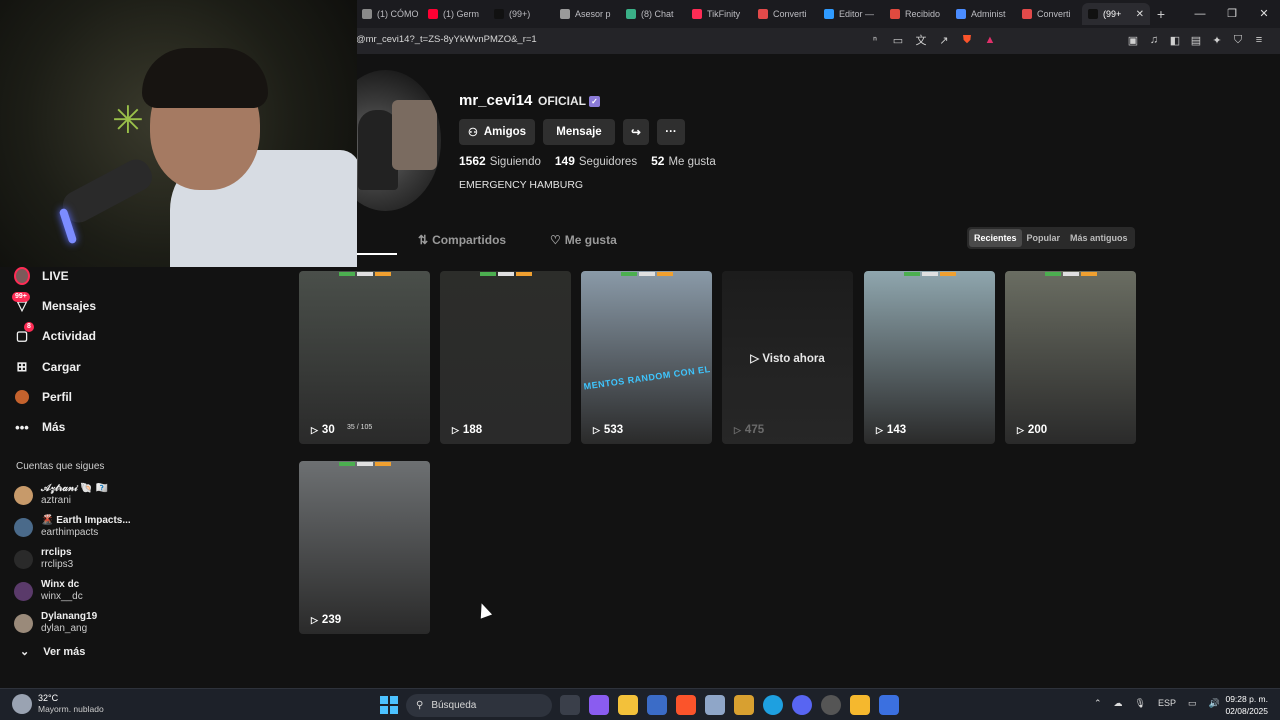 The width and height of the screenshot is (1280, 720). Describe the element at coordinates (497, 132) in the screenshot. I see `amigos-button: ⚇ Amigos` at that location.